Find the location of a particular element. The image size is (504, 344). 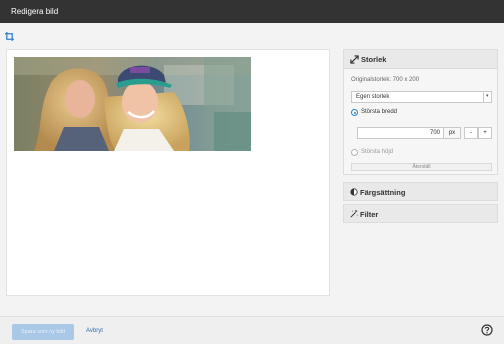

color-panel-header: Färgsättning is located at coordinates (420, 191).